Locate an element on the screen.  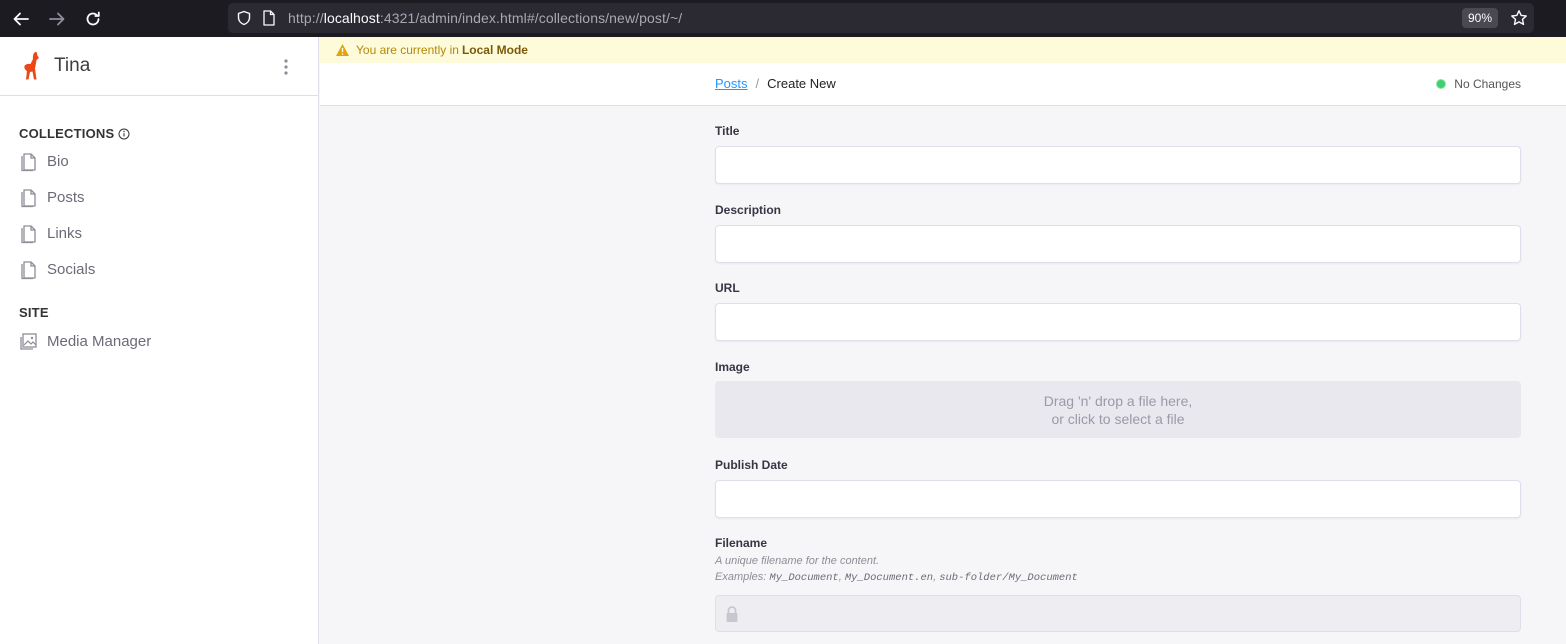
arrow-left-icon is located at coordinates (21, 18).